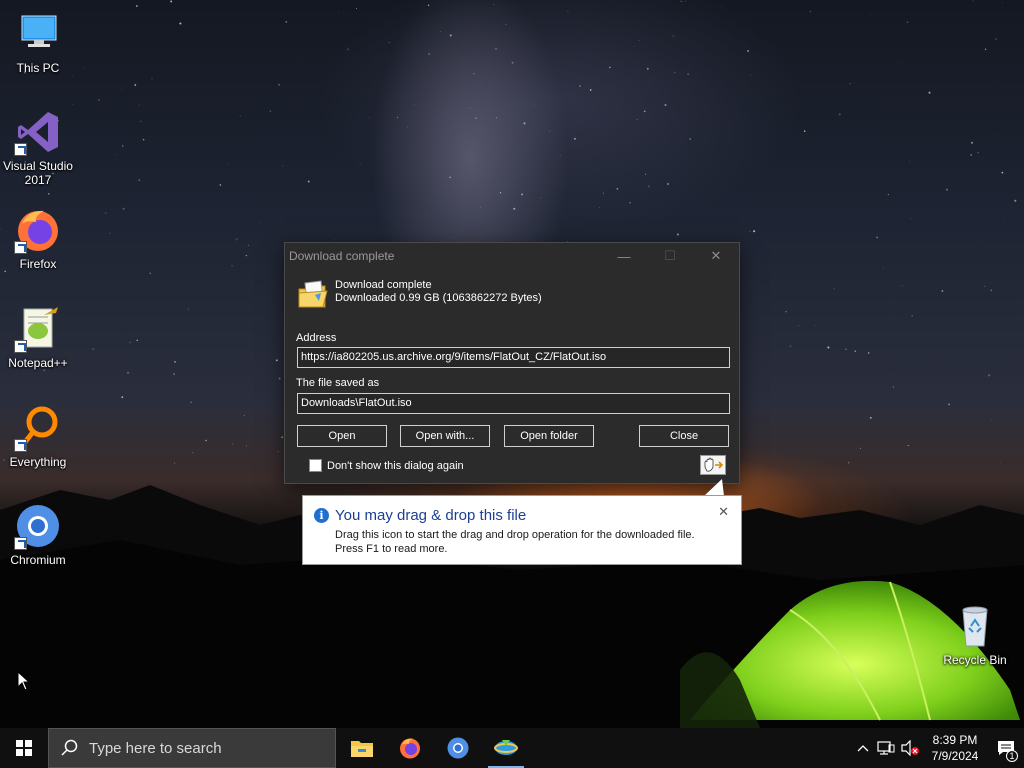  What do you see at coordinates (512, 256) in the screenshot?
I see `dialog-titlebar: Download complete — ☐ ✕` at bounding box center [512, 256].